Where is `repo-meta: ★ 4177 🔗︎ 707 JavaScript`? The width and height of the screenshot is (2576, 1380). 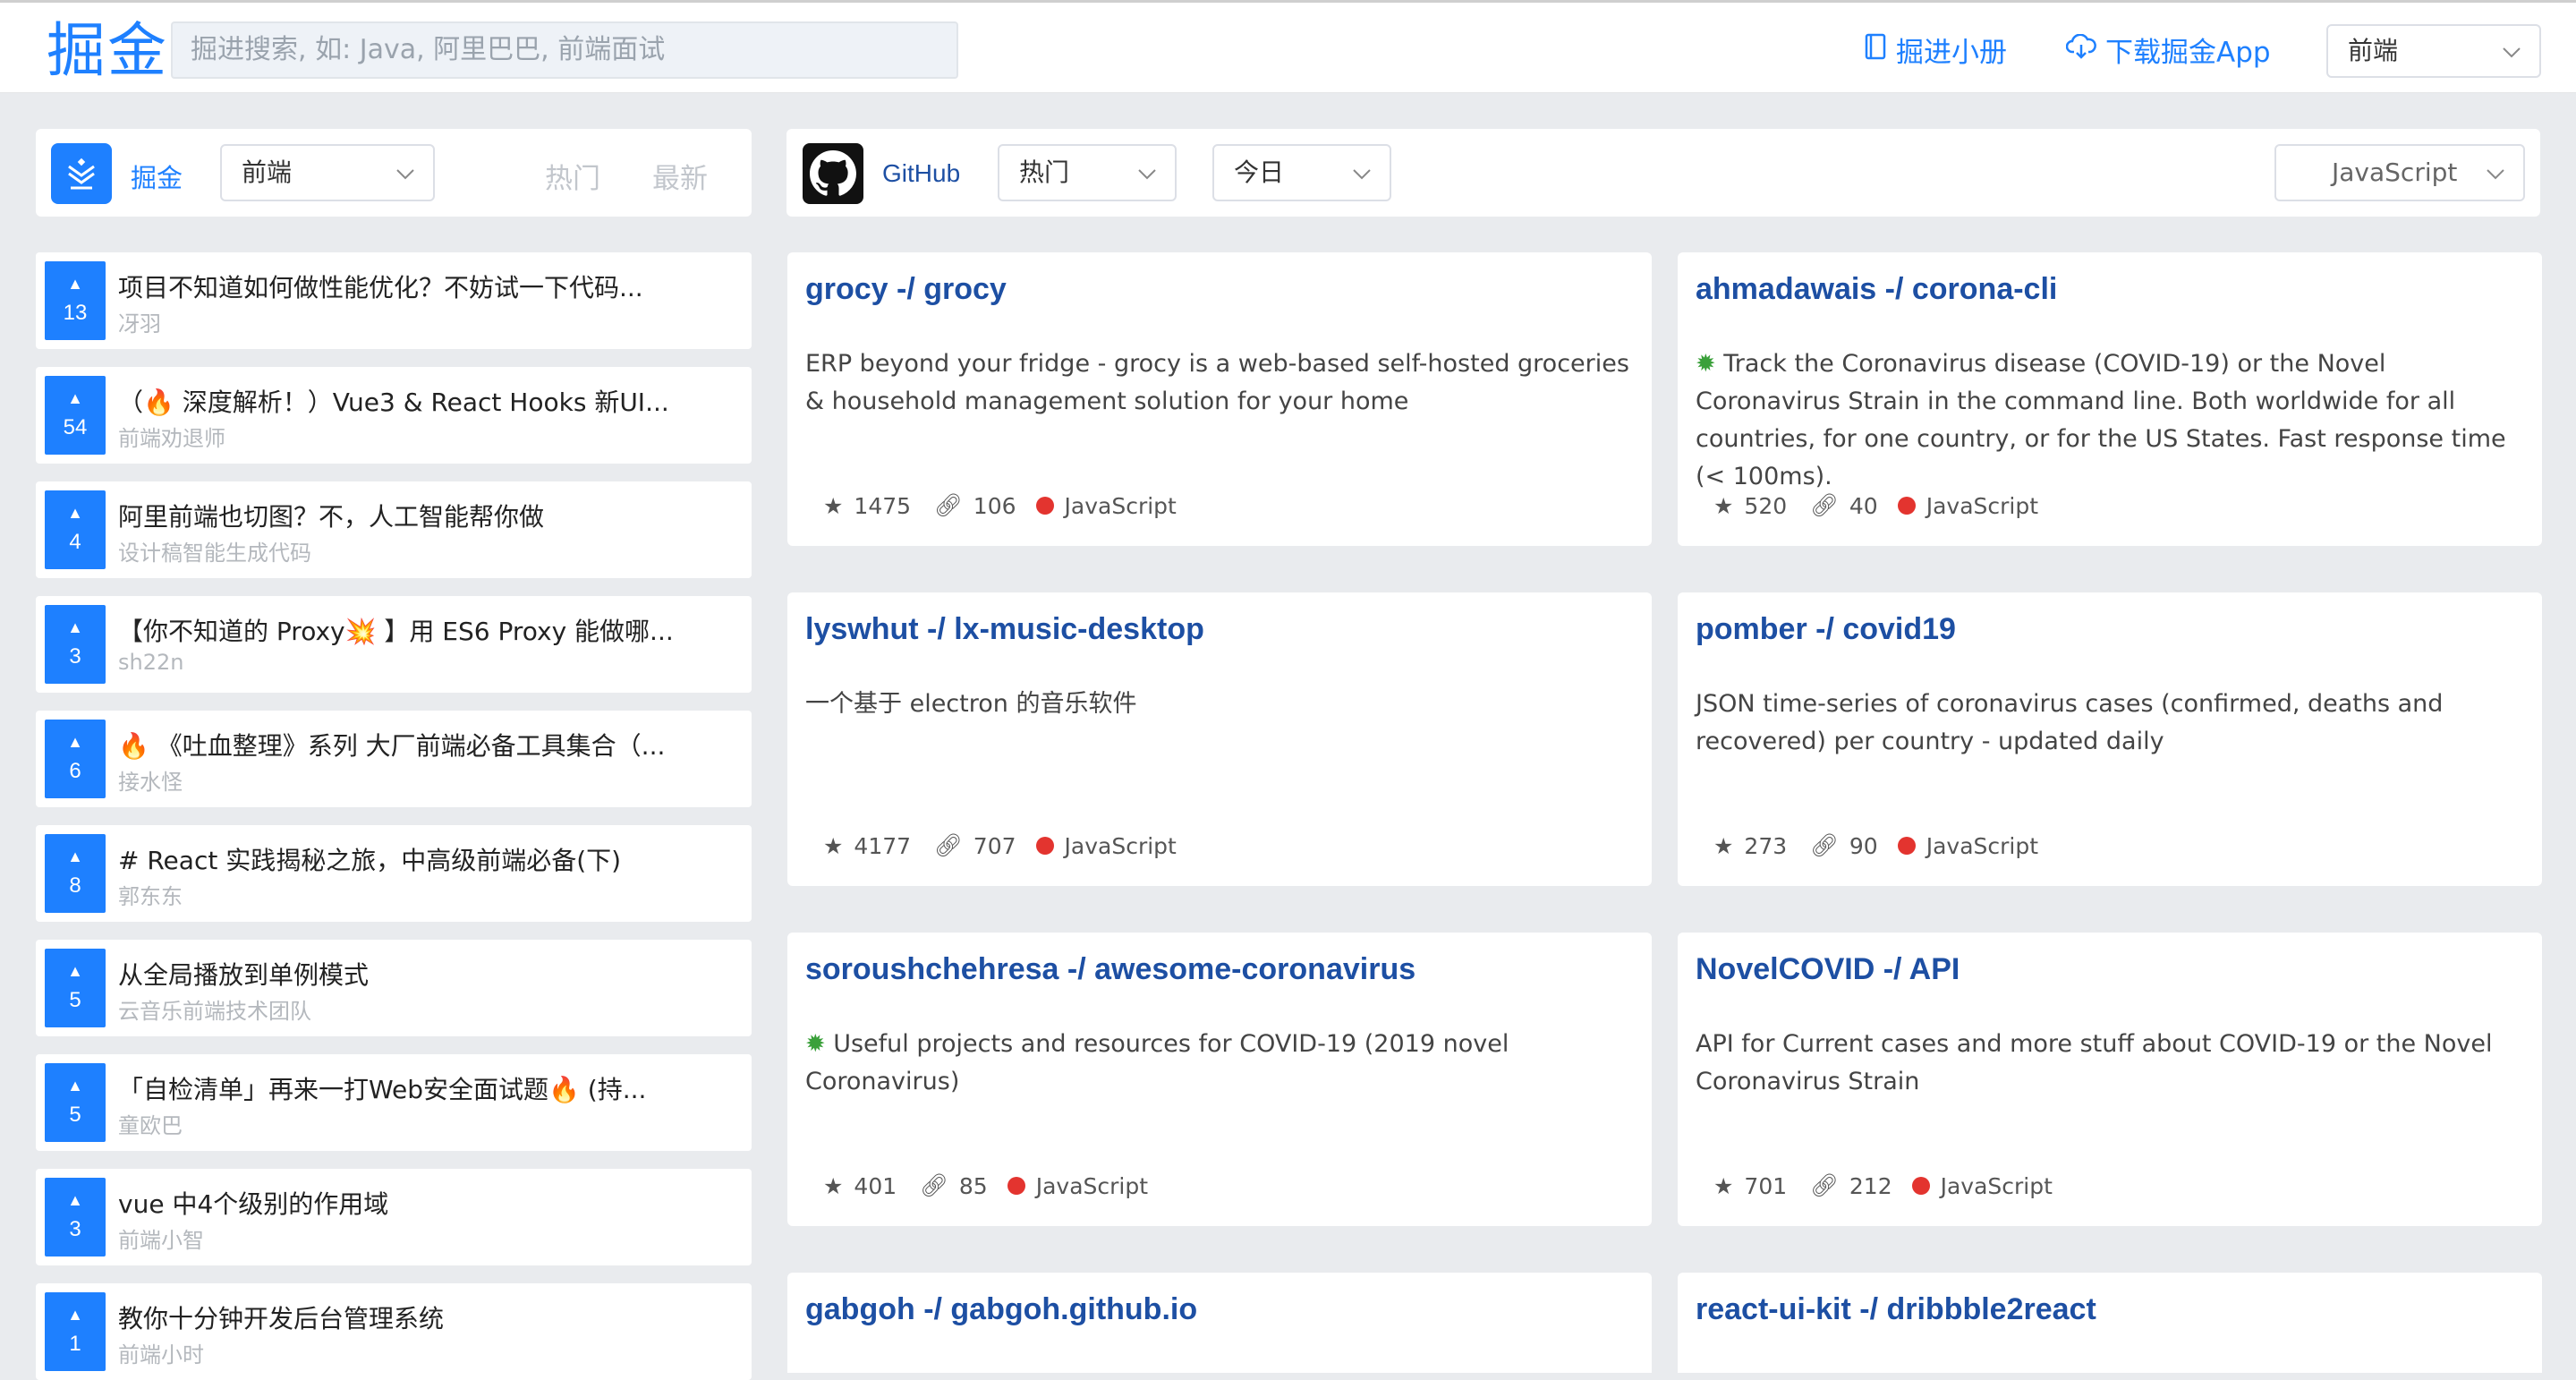 repo-meta: ★ 4177 🔗︎ 707 JavaScript is located at coordinates (1000, 845).